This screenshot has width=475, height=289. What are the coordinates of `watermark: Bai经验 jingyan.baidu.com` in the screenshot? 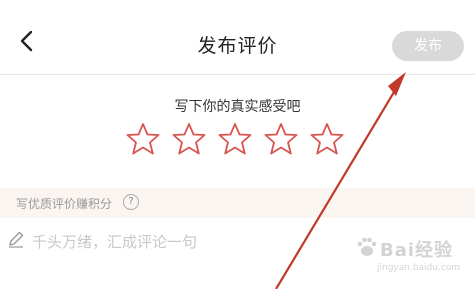 It's located at (410, 258).